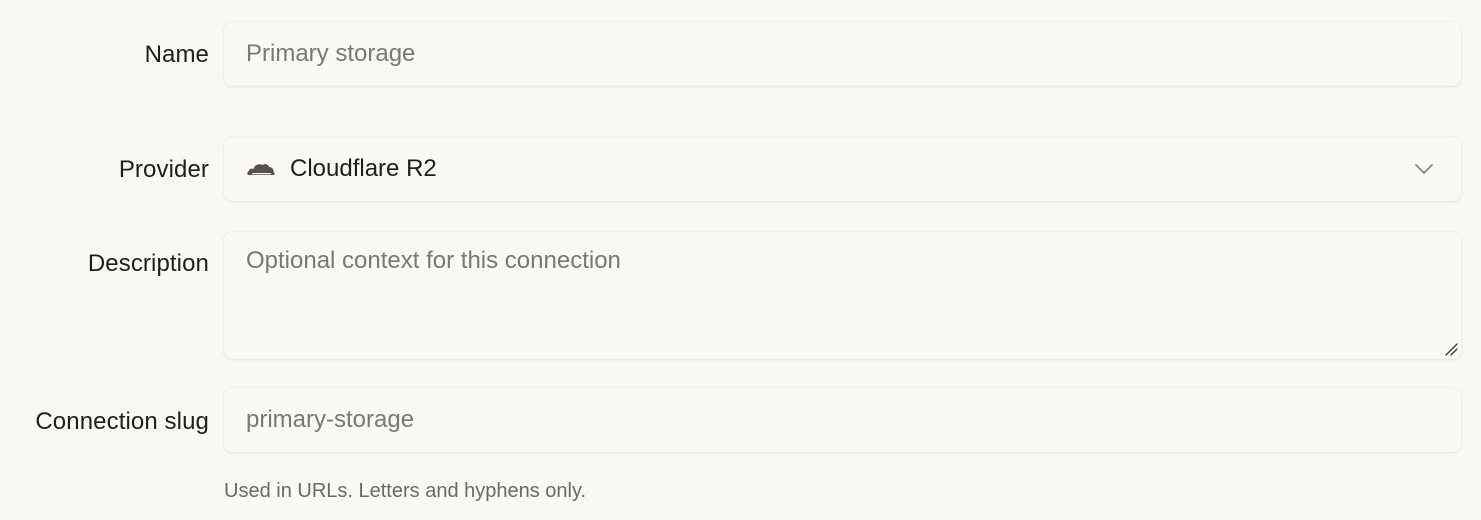  I want to click on chevron-down-icon, so click(1424, 169).